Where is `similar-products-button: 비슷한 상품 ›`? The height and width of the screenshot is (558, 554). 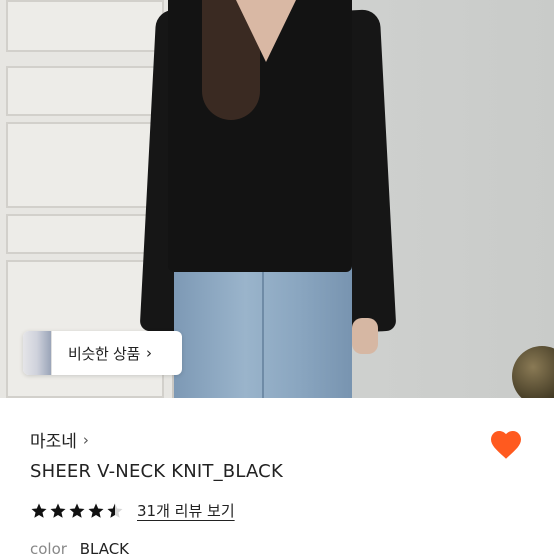
similar-products-button: 비슷한 상품 › is located at coordinates (102, 353).